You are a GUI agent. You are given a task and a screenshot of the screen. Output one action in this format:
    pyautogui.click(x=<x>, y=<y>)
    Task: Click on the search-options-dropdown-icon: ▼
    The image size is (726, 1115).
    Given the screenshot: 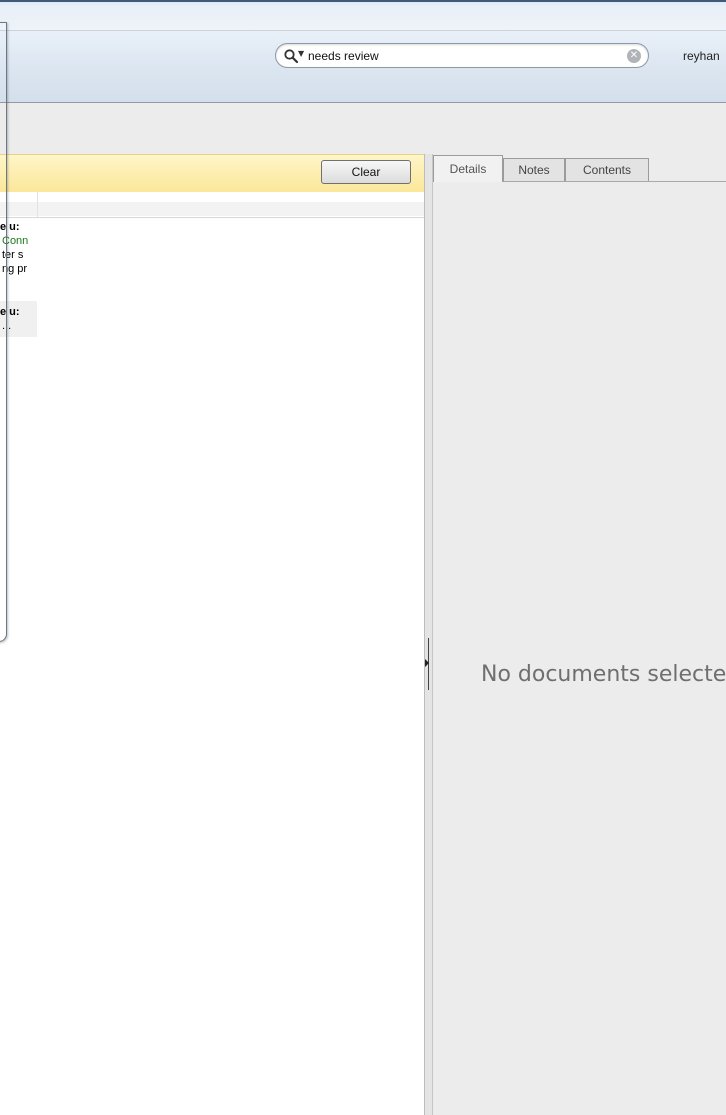 What is the action you would take?
    pyautogui.click(x=301, y=53)
    